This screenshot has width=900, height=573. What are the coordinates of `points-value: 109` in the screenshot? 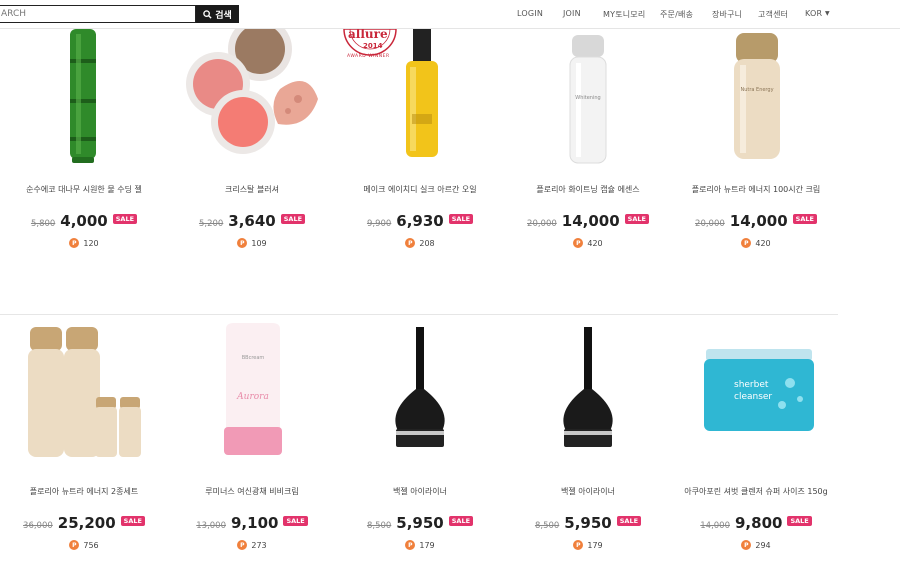 It's located at (259, 243).